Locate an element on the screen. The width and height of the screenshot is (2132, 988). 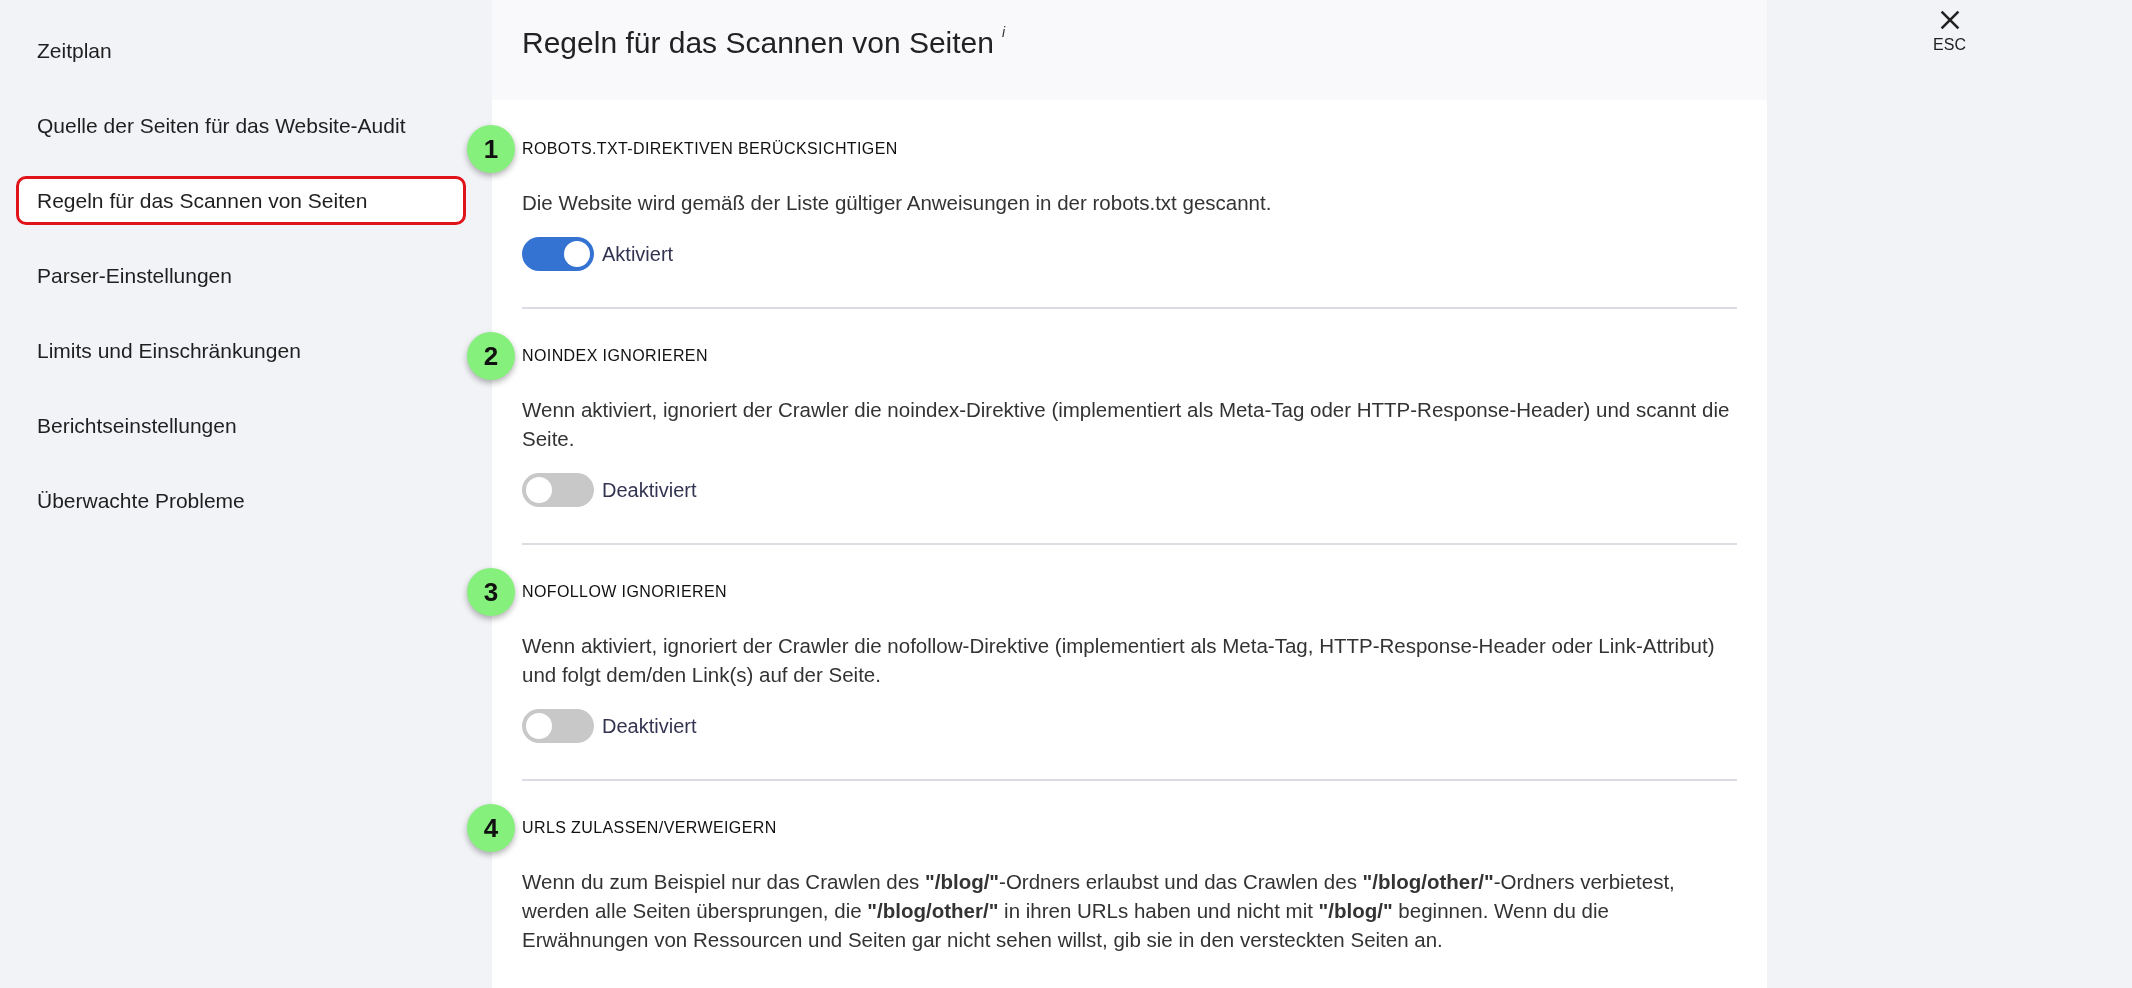
page-title: Regeln für das Scannen von Seiten is located at coordinates (758, 43).